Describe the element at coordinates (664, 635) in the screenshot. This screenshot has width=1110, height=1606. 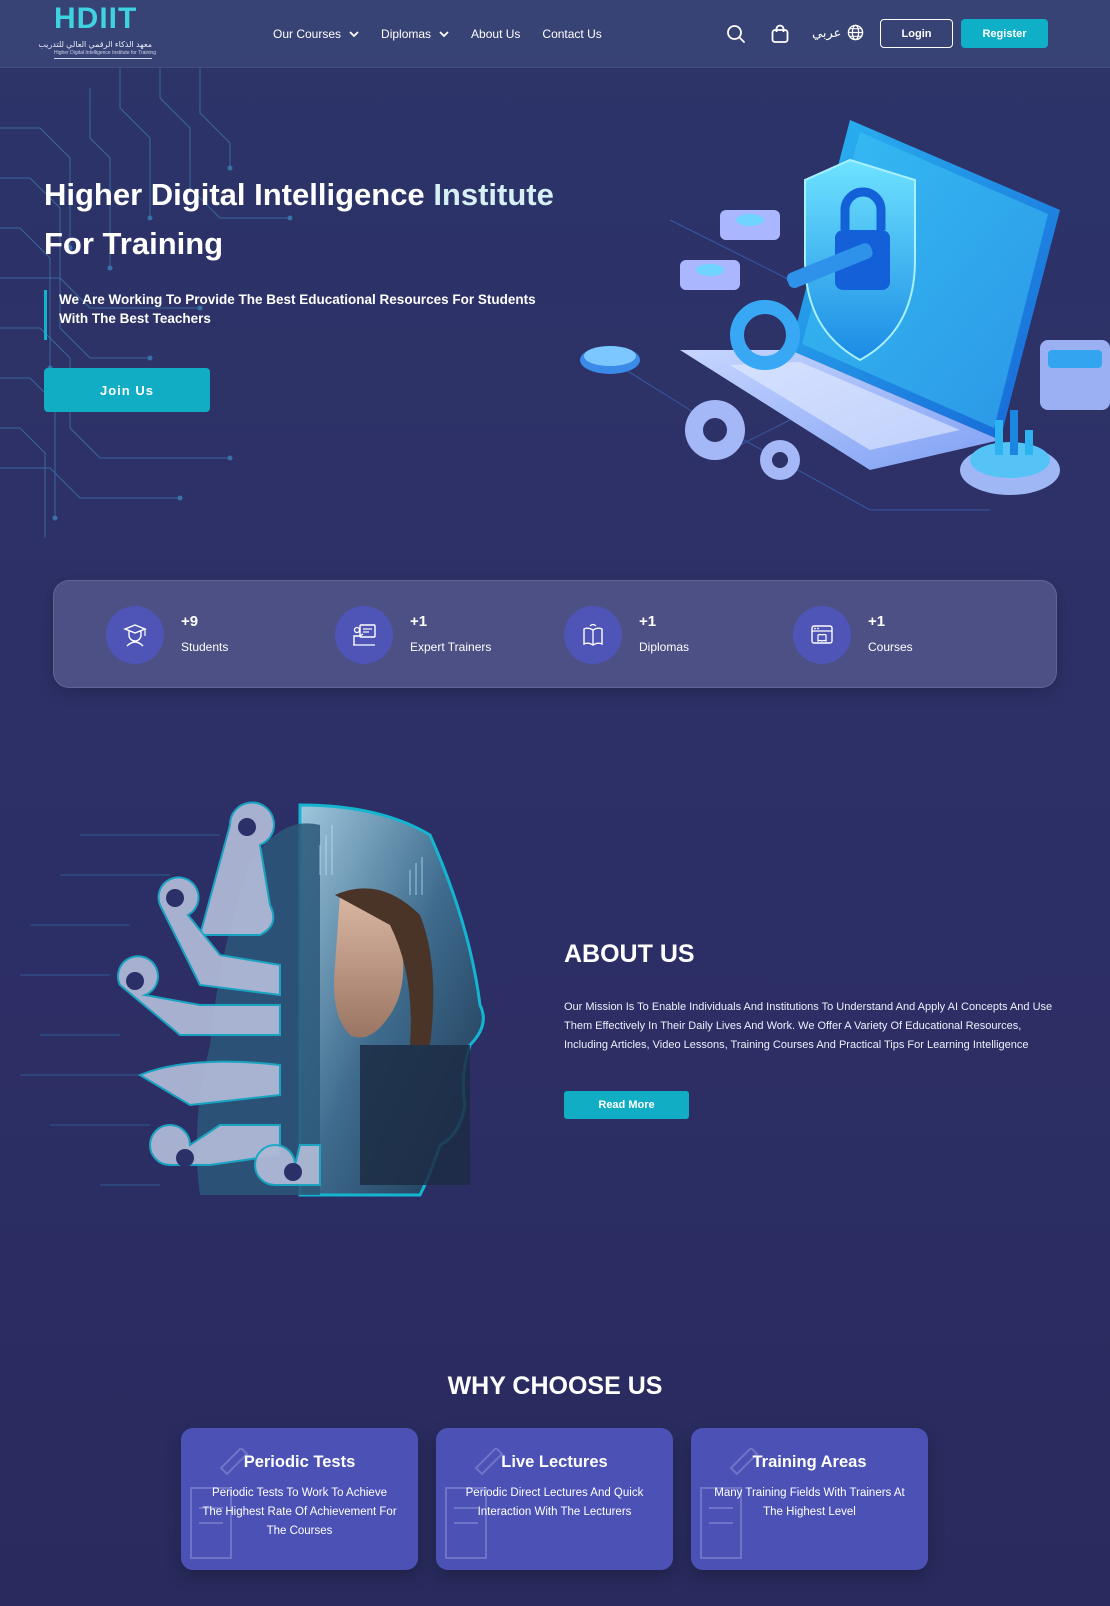
I see `stat-diplomas: +1 Diplomas` at that location.